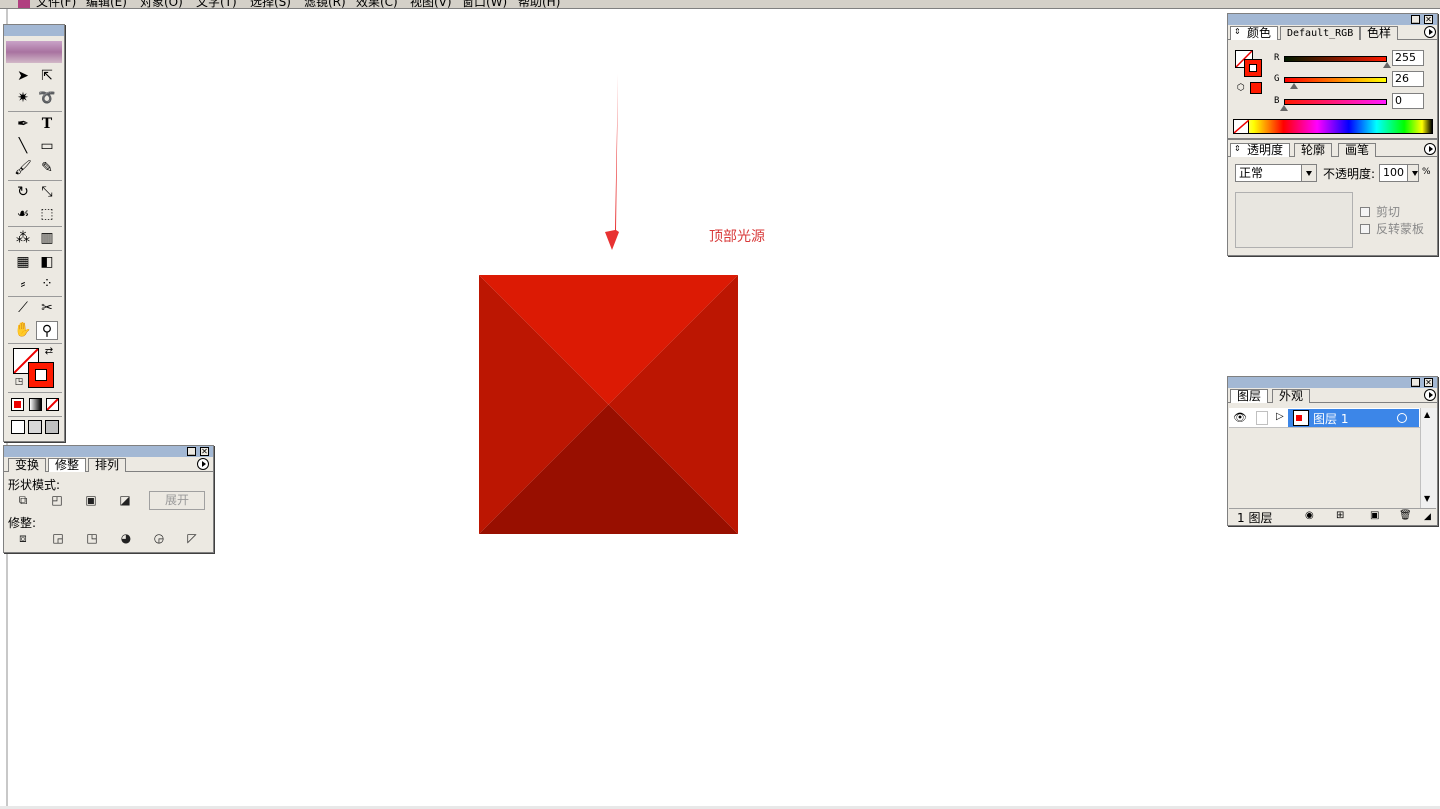 This screenshot has height=809, width=1440. Describe the element at coordinates (47, 76) in the screenshot. I see `direct-selection-icon: ⇱` at that location.